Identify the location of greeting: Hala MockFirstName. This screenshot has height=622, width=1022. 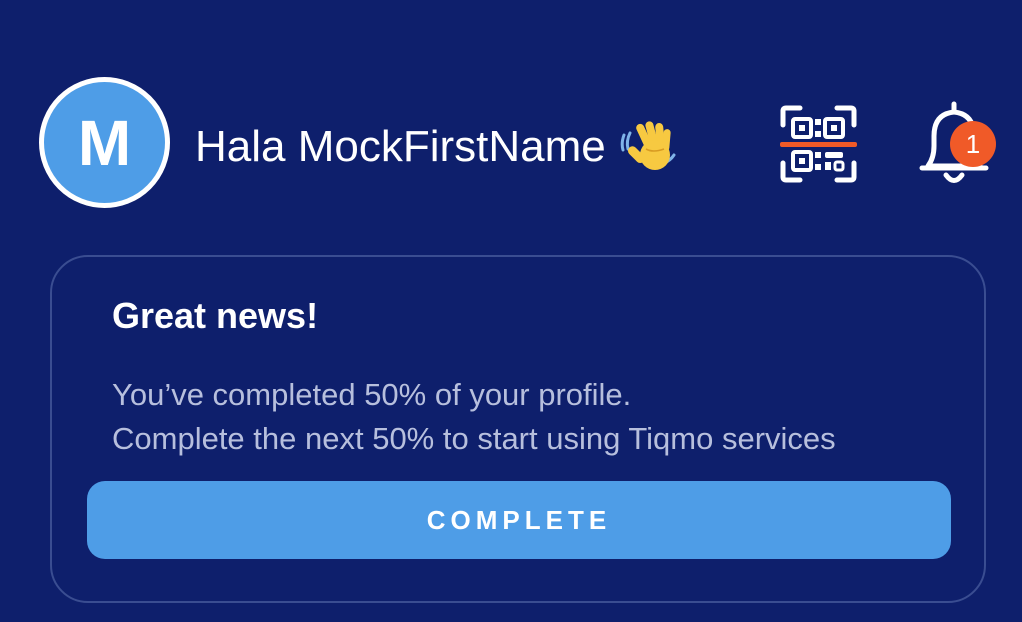
(437, 147).